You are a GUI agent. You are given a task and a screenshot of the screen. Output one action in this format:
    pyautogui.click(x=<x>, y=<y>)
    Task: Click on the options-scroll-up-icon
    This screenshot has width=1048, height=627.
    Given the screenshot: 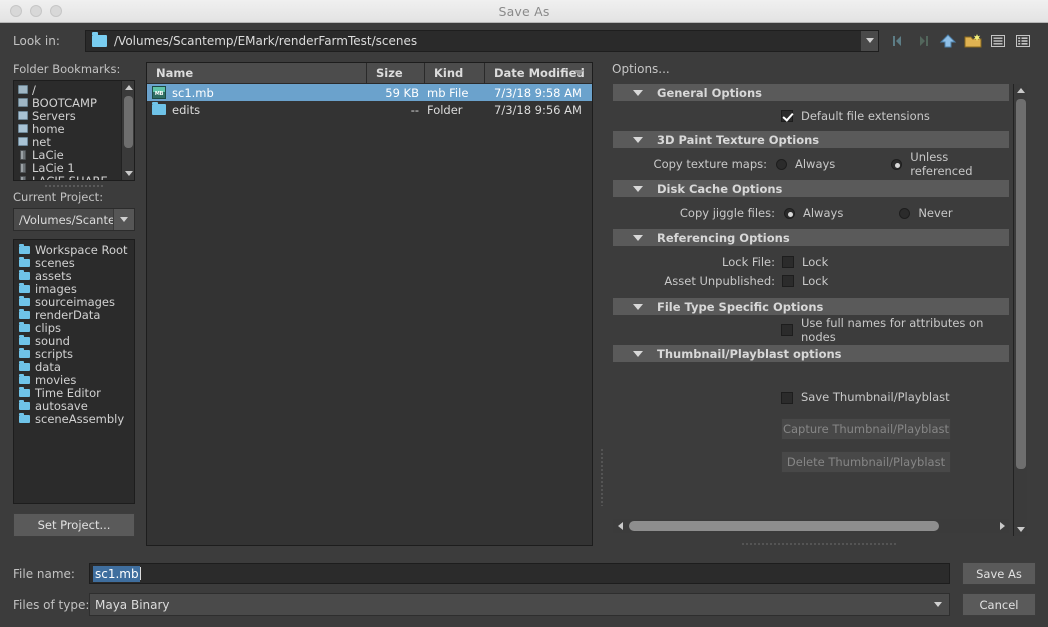 What is the action you would take?
    pyautogui.click(x=1020, y=90)
    